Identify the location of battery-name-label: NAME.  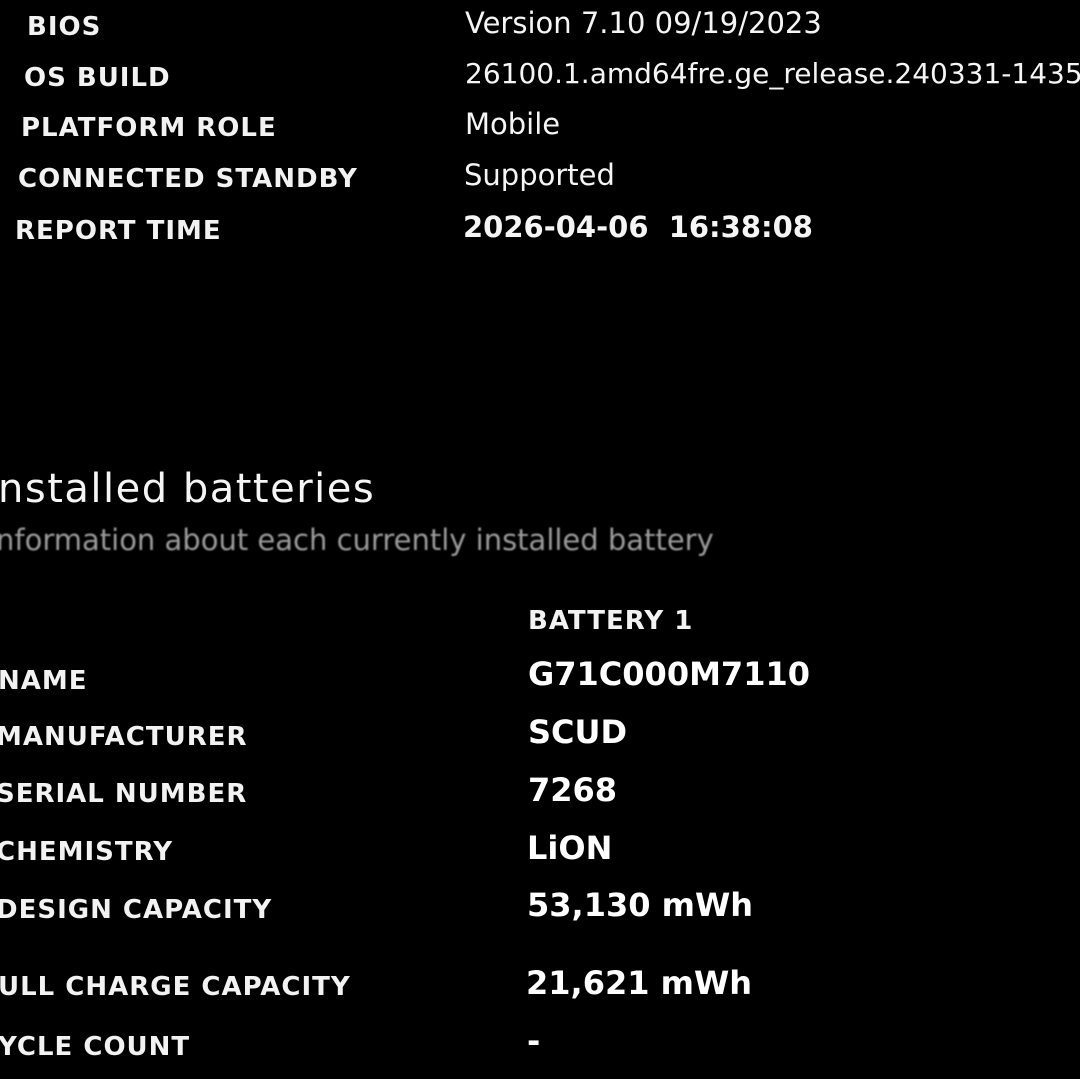
(44, 681).